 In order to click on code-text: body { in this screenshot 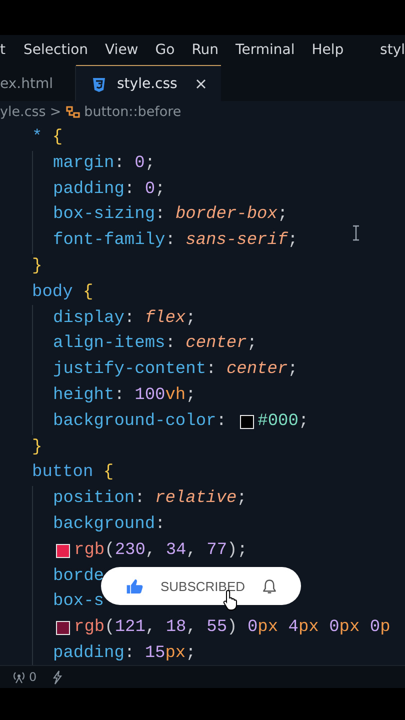, I will do `click(63, 293)`.